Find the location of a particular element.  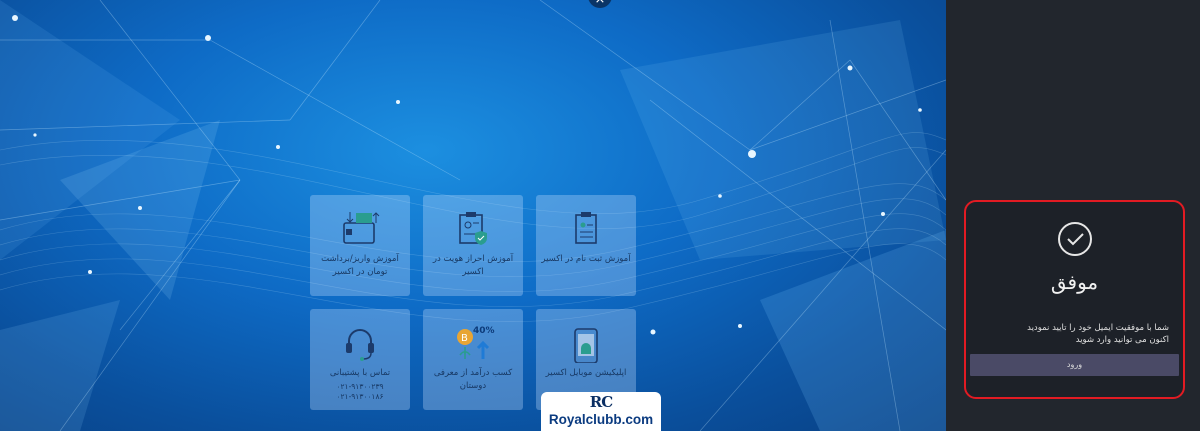

checkmark-circle-icon is located at coordinates (1075, 239).